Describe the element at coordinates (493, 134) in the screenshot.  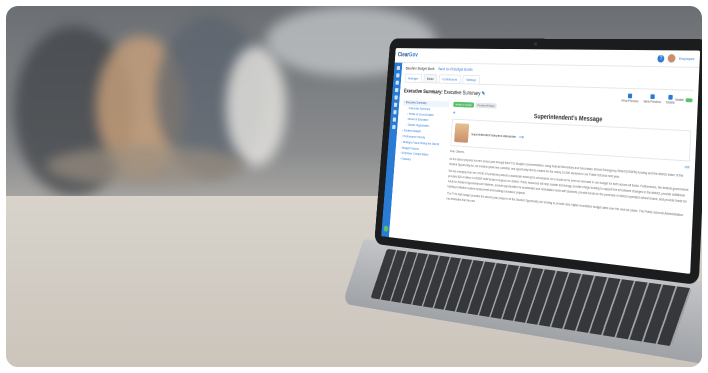
I see `signer-name: Superintendent Maryann Alexander` at that location.